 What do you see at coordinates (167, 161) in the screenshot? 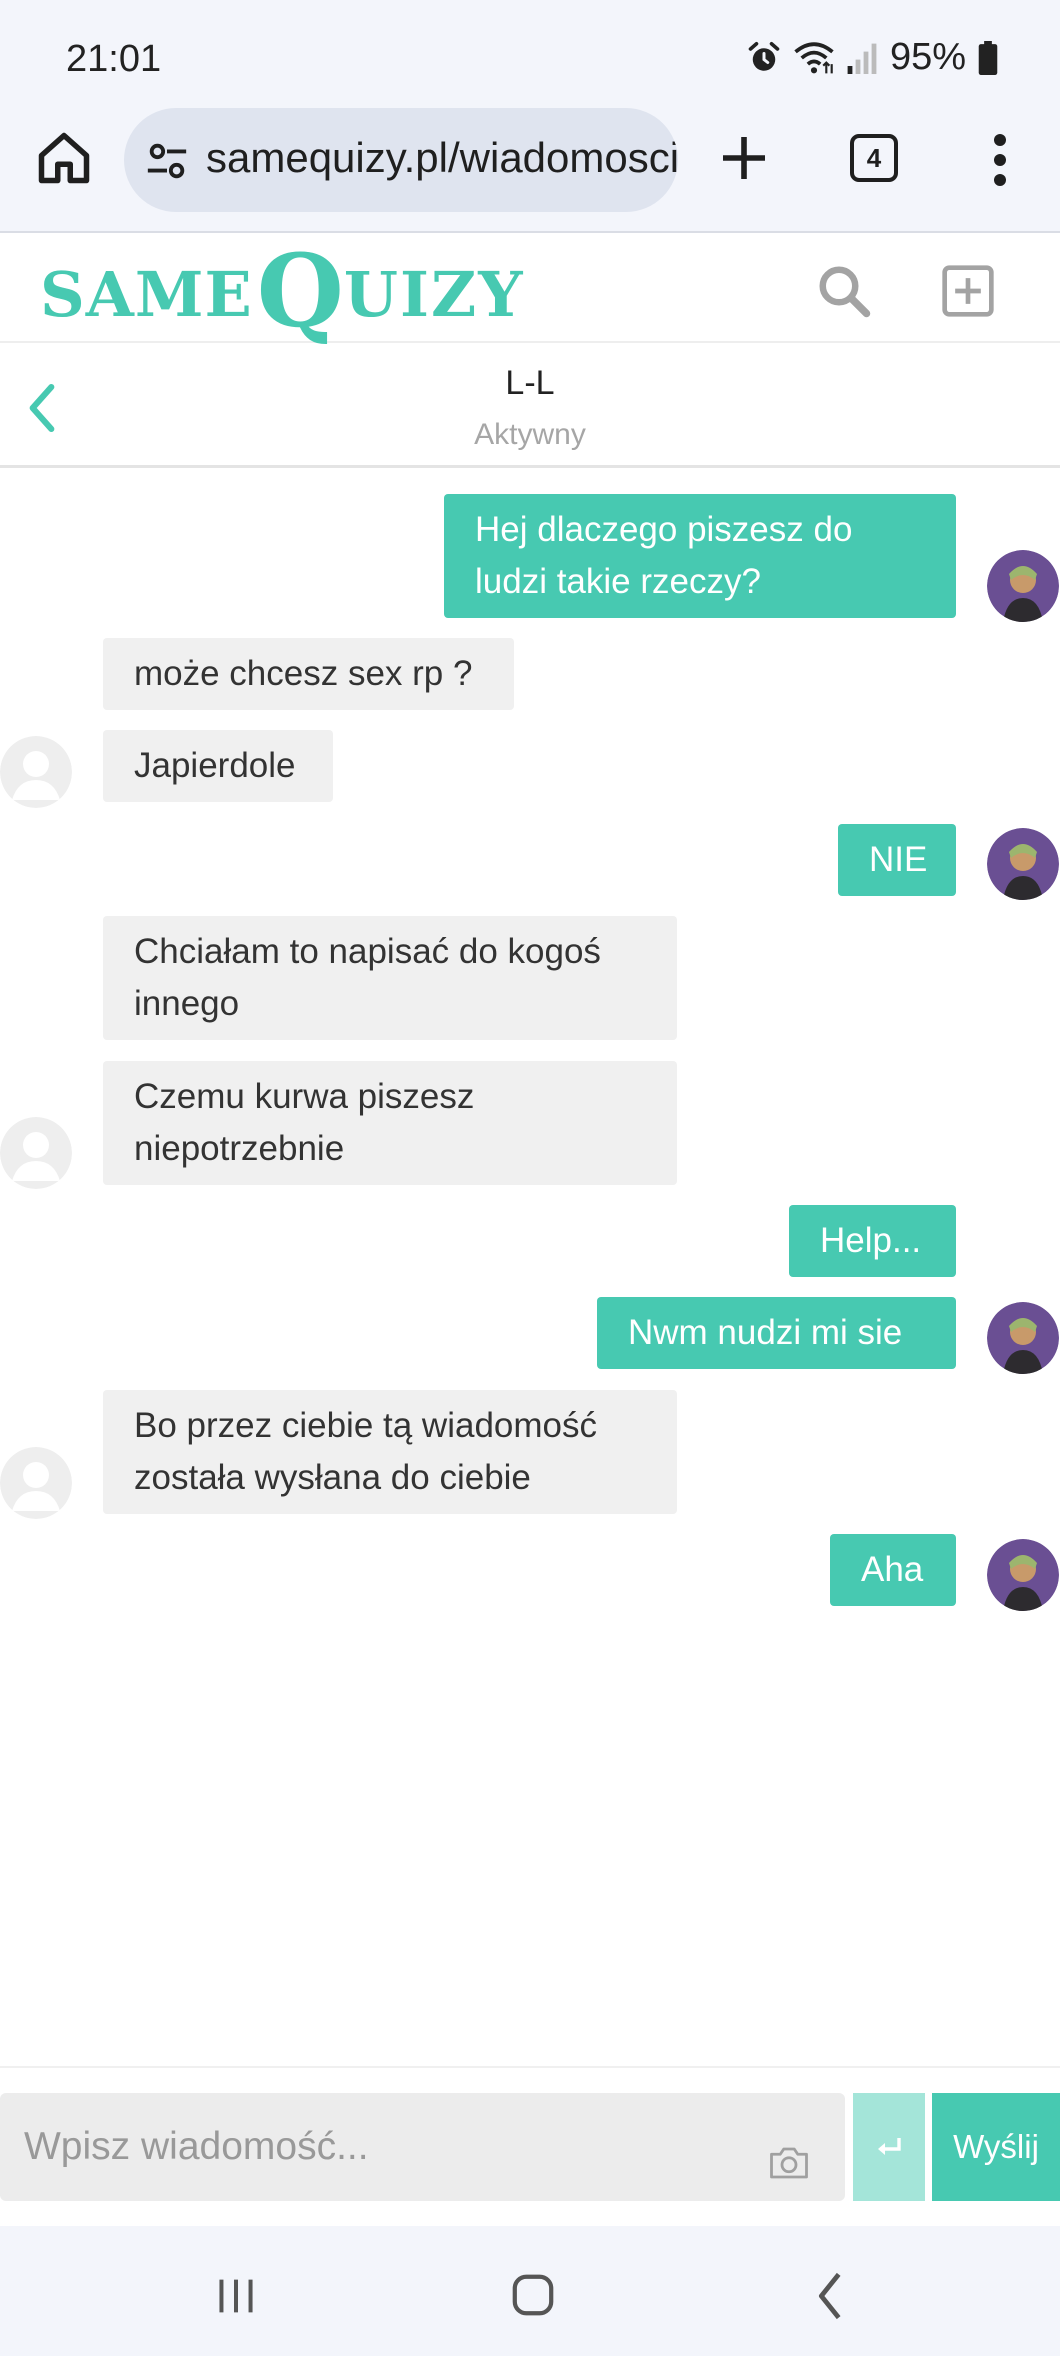
I see `site-settings-icon` at bounding box center [167, 161].